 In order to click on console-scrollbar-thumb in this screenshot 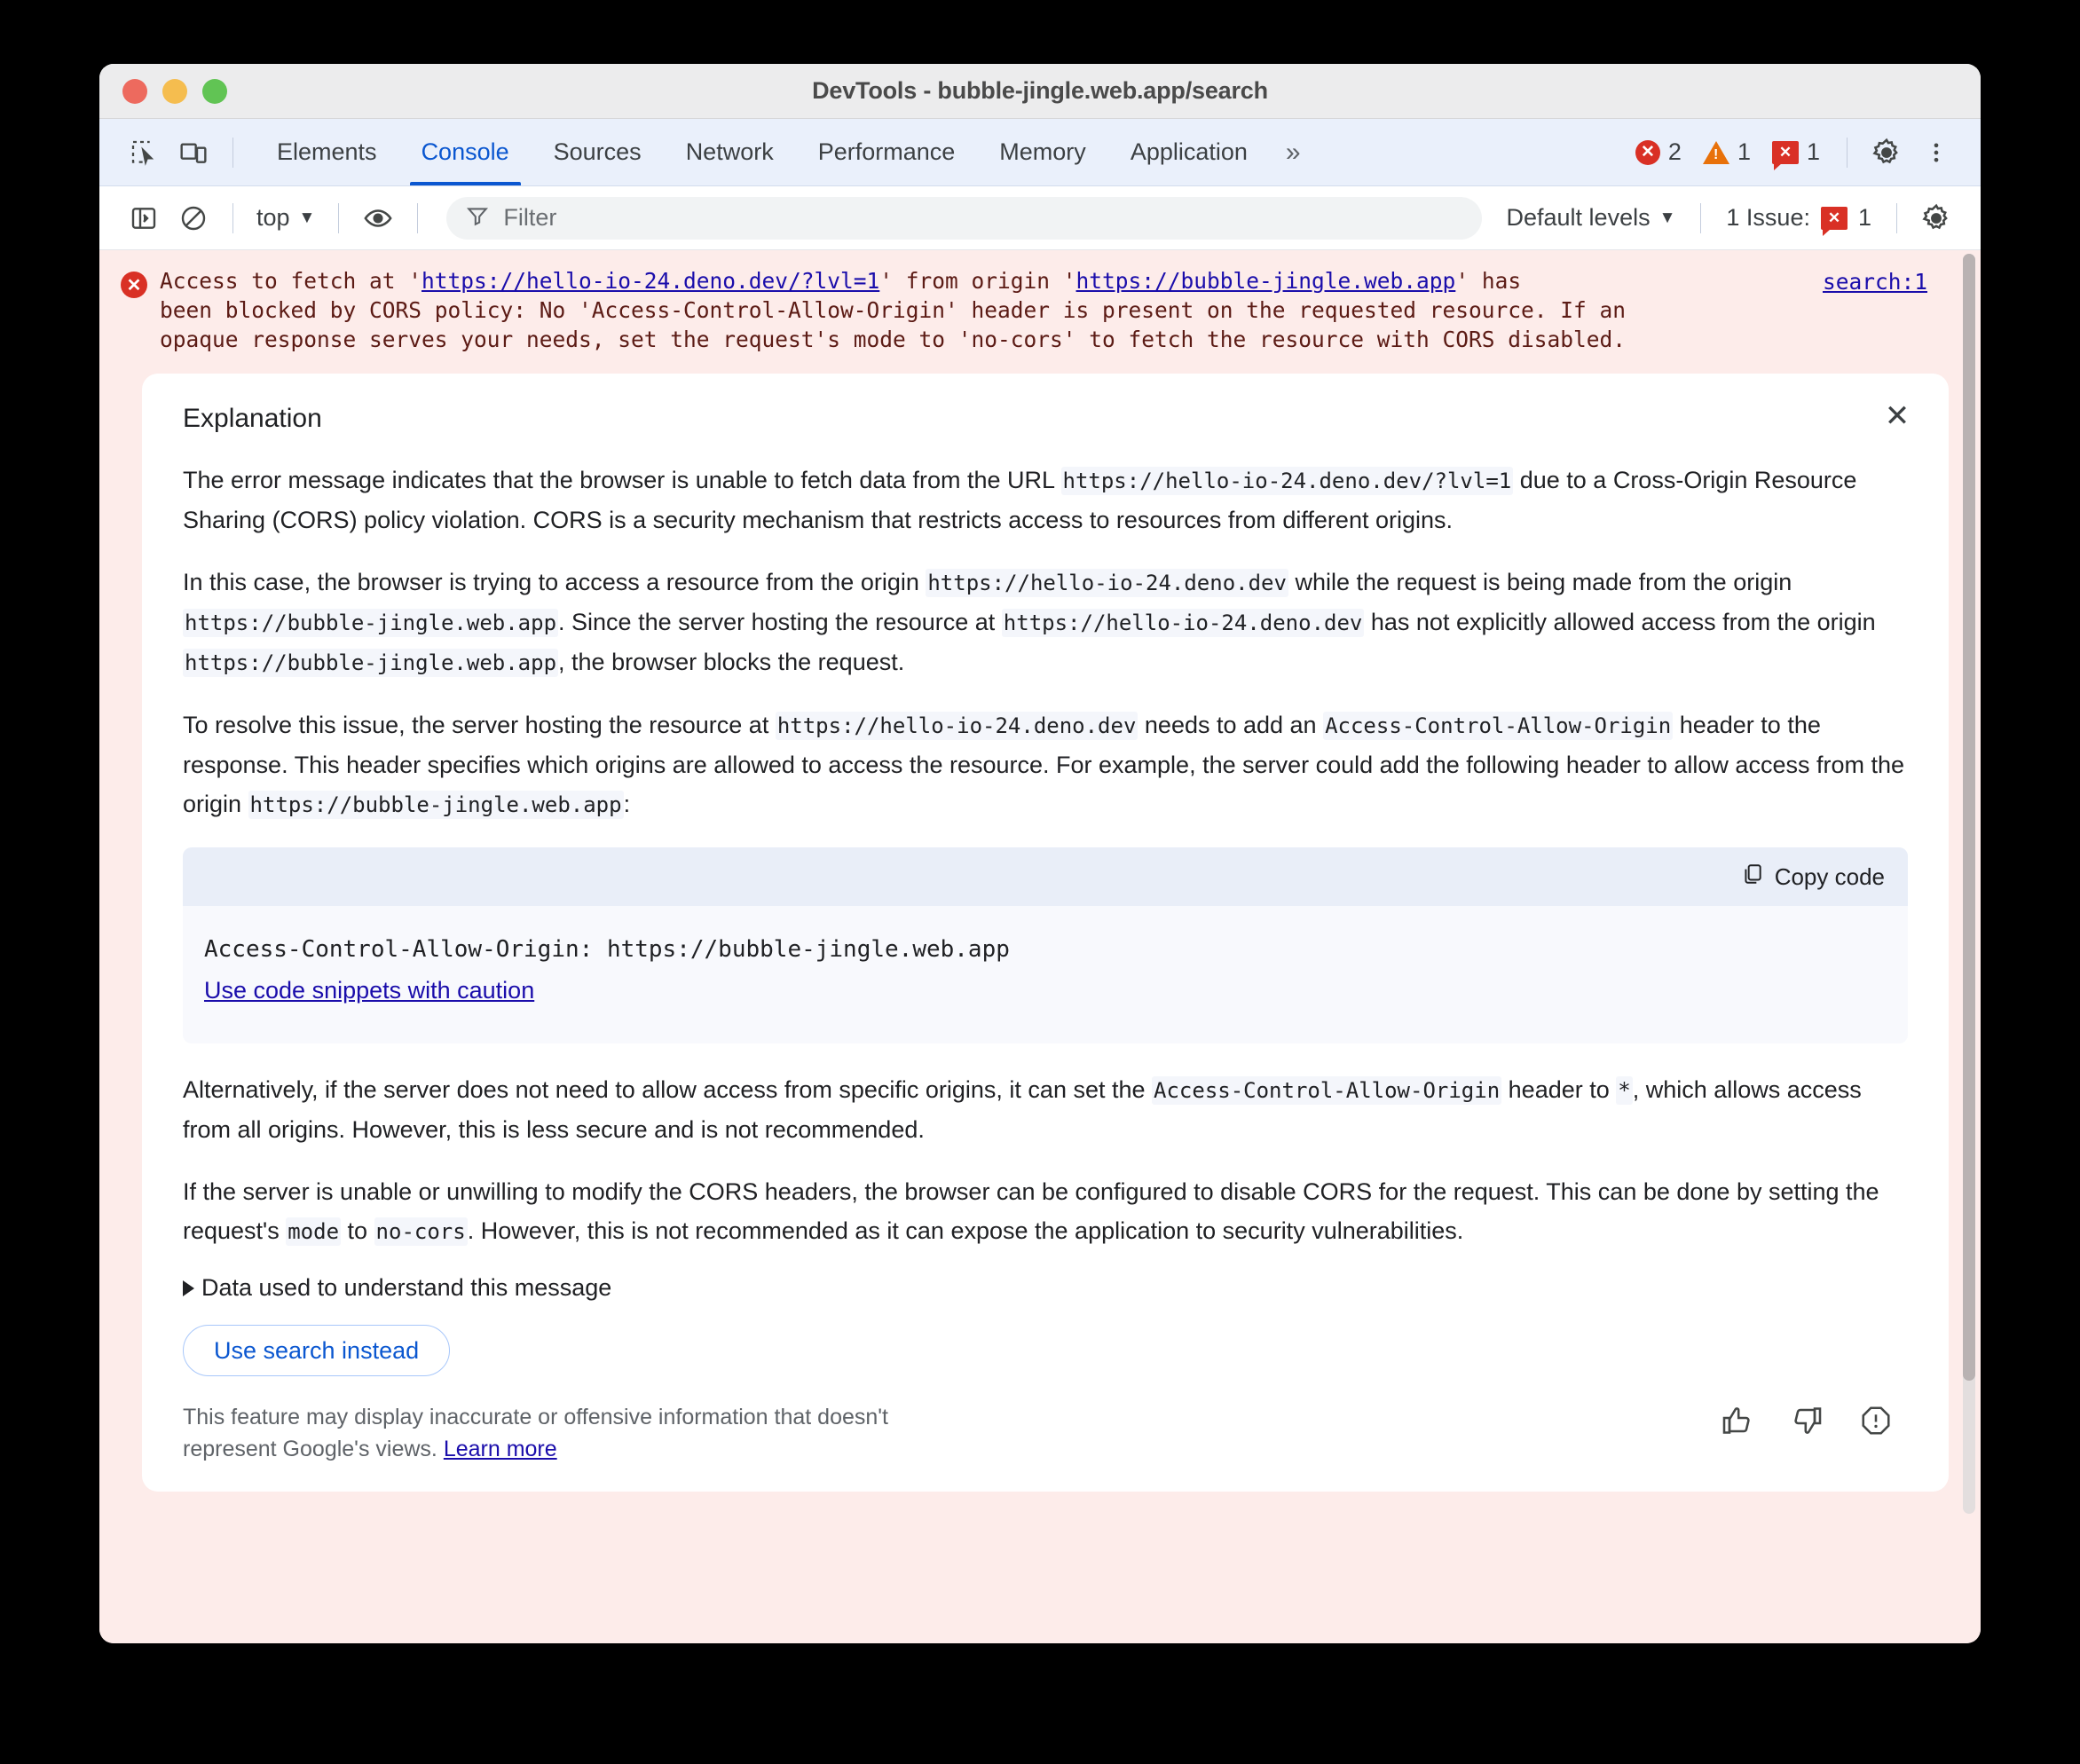, I will do `click(1969, 818)`.